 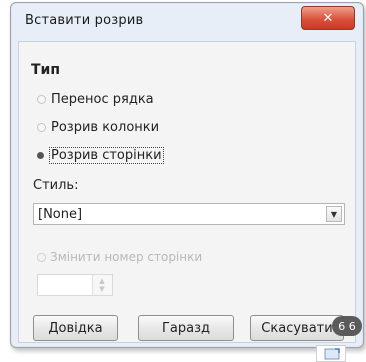 I want to click on dialog-title: Вставити розрив, so click(x=84, y=20).